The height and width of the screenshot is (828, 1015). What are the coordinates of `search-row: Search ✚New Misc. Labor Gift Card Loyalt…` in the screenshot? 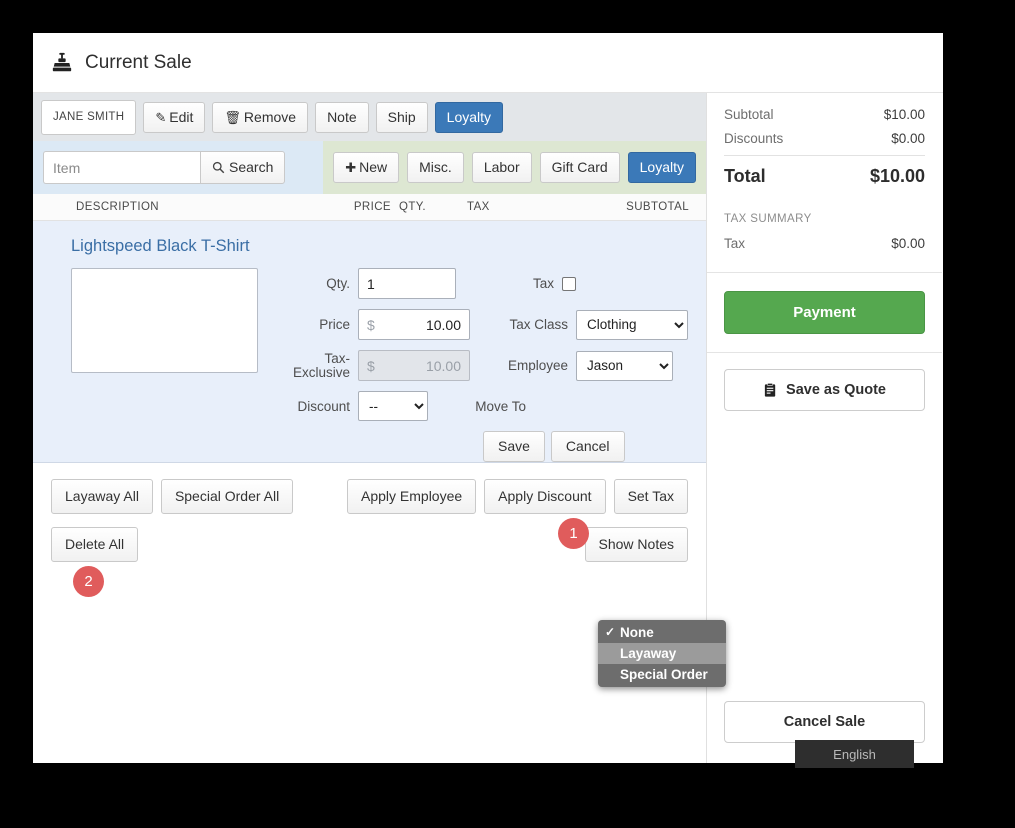 It's located at (369, 167).